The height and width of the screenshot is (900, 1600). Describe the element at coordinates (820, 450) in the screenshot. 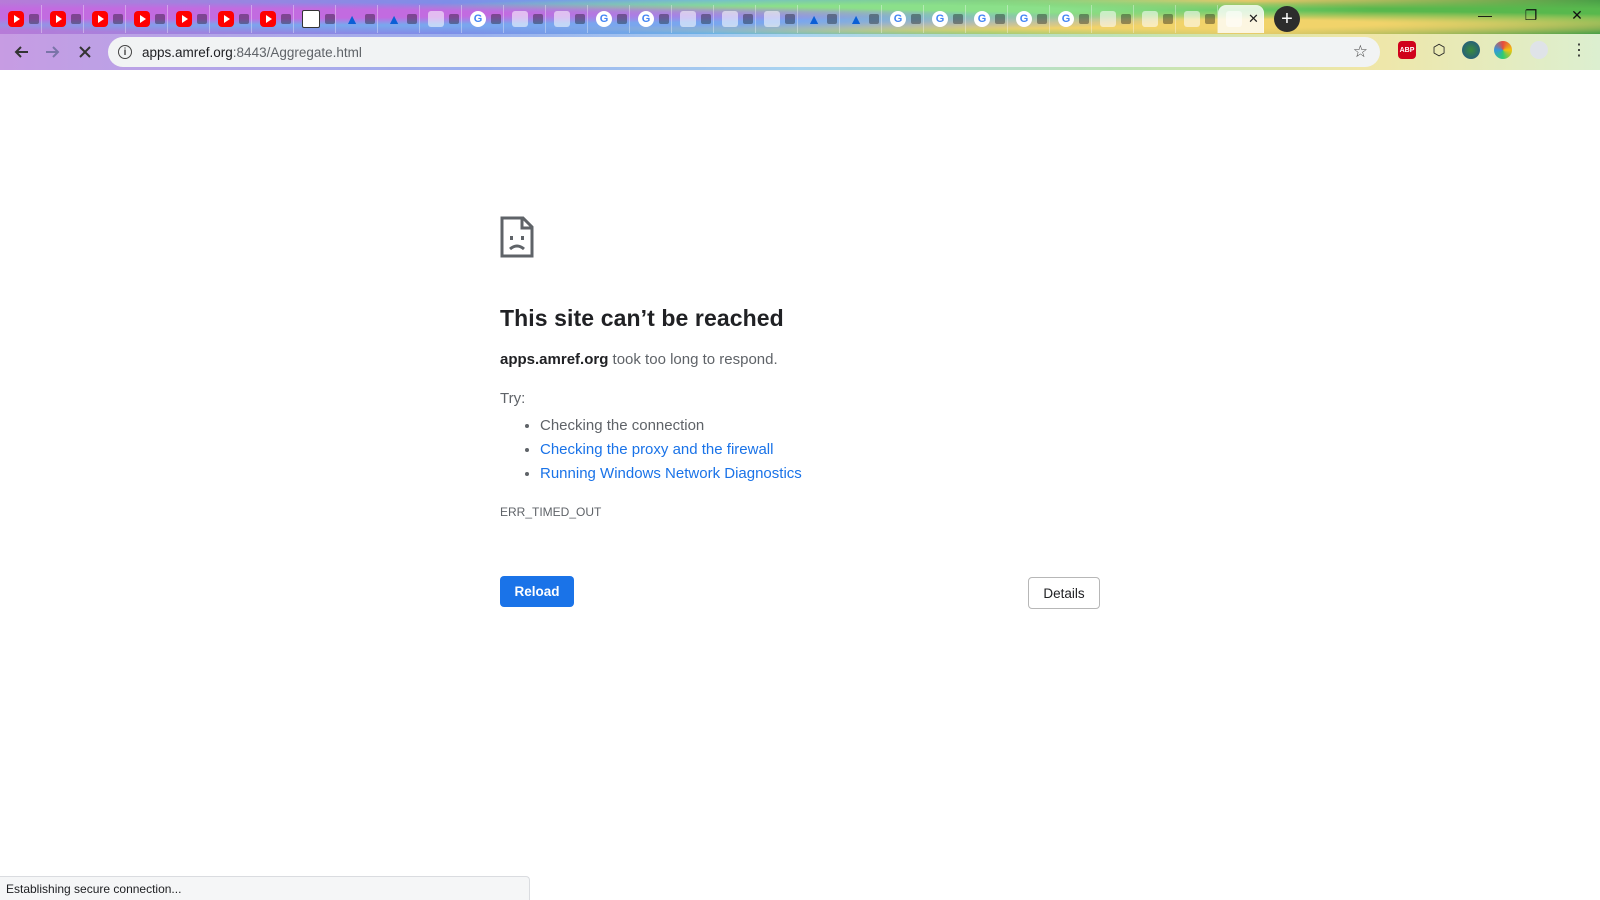

I see `suggestion-item-proxy-firewall: Checking the proxy and the firewall` at that location.